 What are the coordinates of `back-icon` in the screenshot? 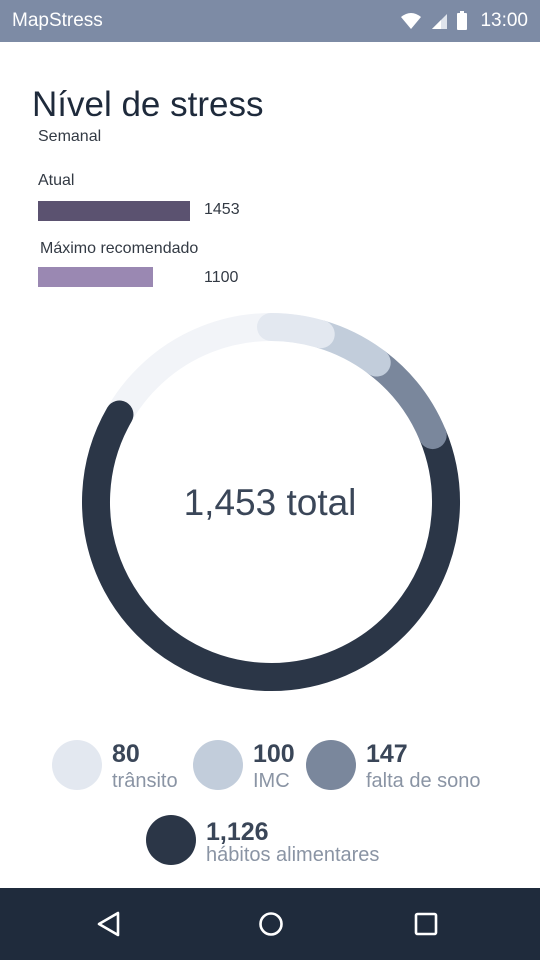 It's located at (110, 924).